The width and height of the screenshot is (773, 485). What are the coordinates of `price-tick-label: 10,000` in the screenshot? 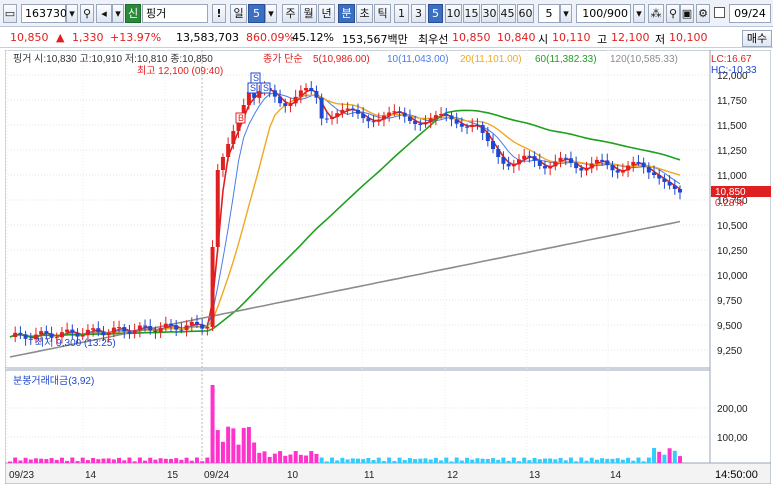 It's located at (732, 276).